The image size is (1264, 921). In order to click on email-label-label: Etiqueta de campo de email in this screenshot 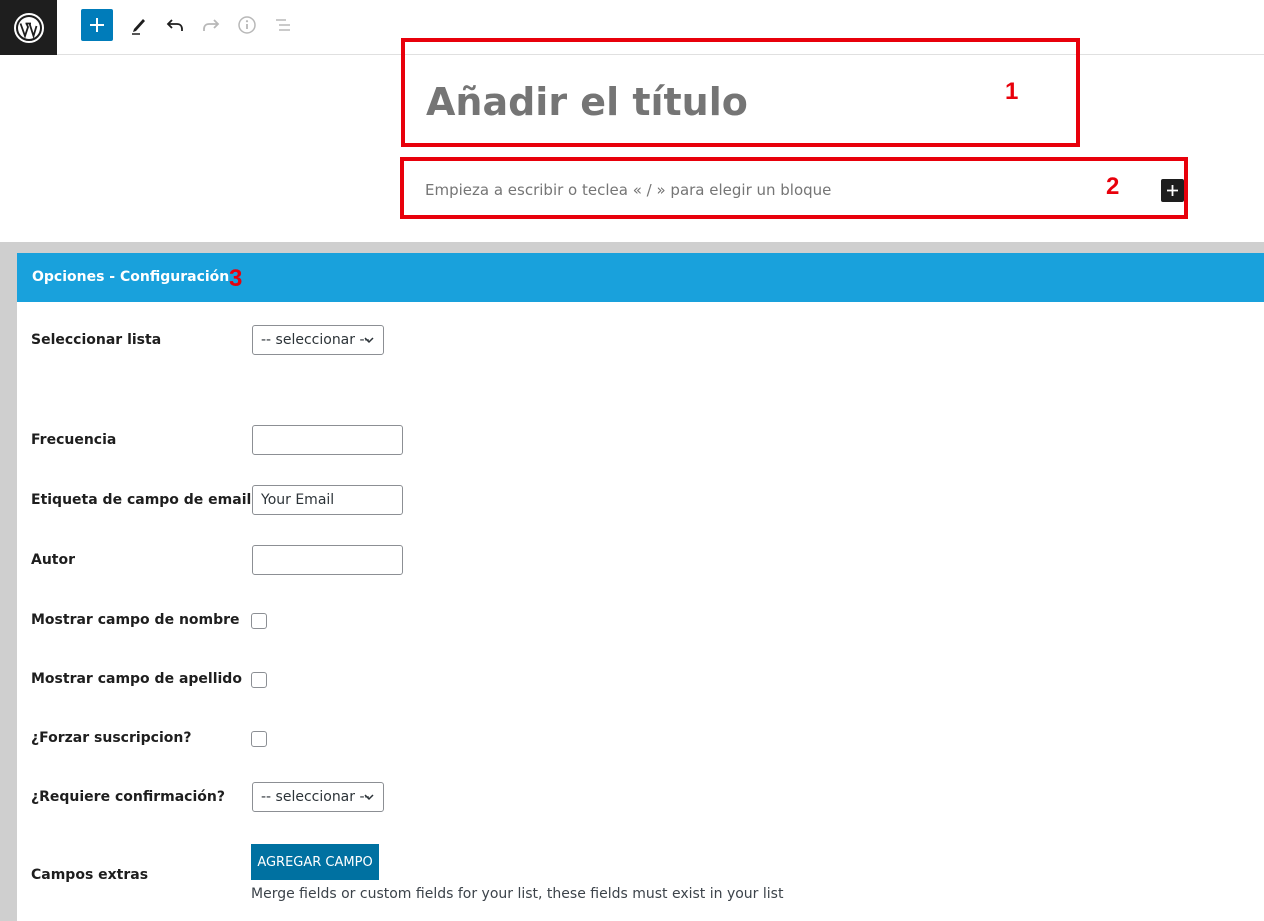, I will do `click(141, 500)`.